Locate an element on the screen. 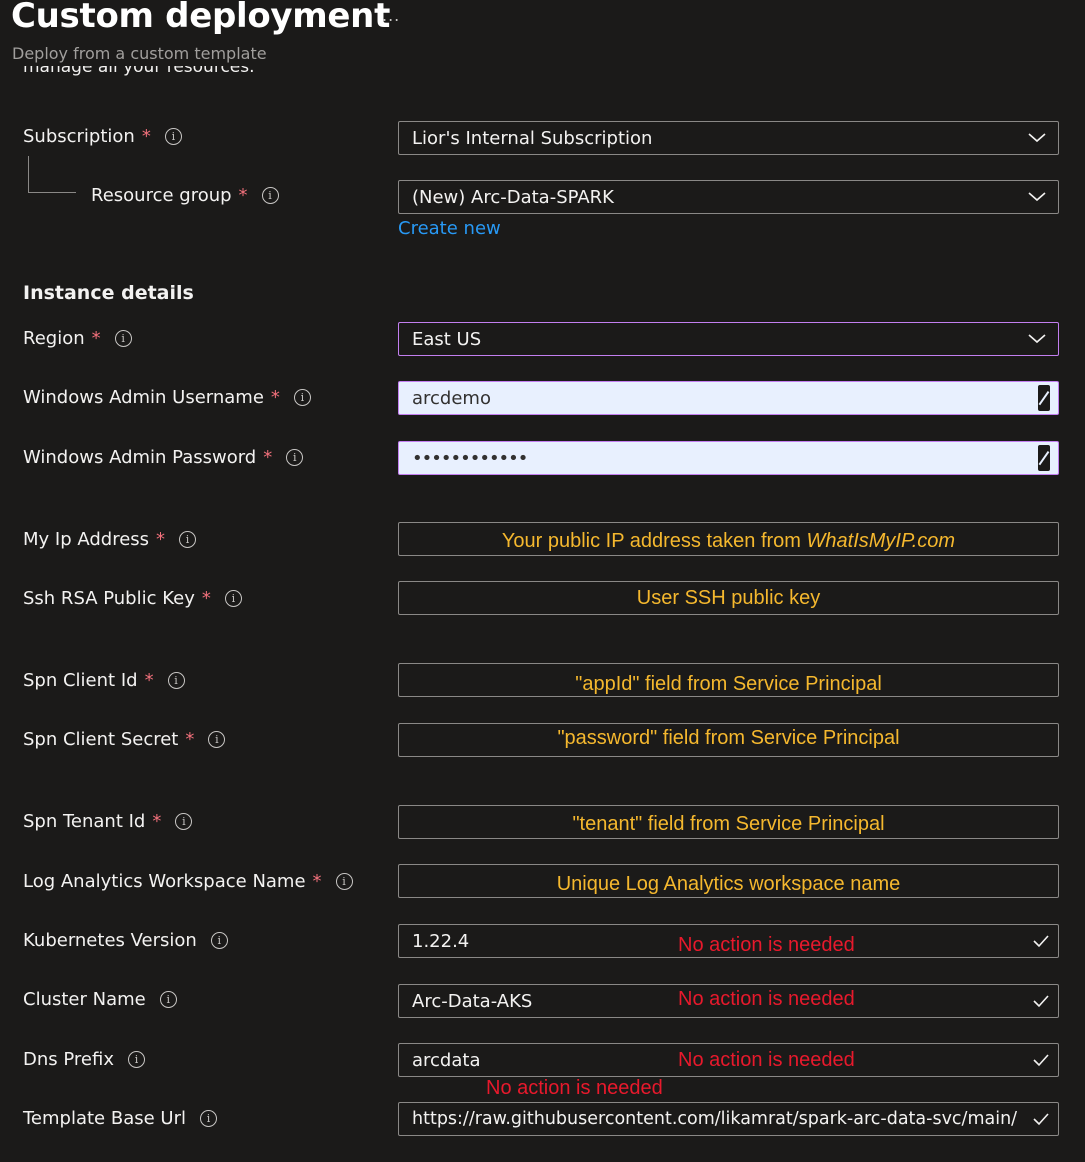 This screenshot has height=1162, width=1085. my-ip-label: My Ip Address * i is located at coordinates (110, 539).